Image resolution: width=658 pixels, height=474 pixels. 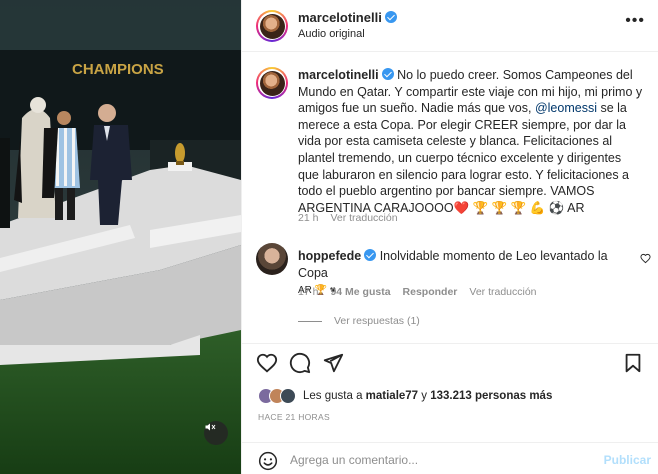 What do you see at coordinates (216, 433) in the screenshot?
I see `mute-button` at bounding box center [216, 433].